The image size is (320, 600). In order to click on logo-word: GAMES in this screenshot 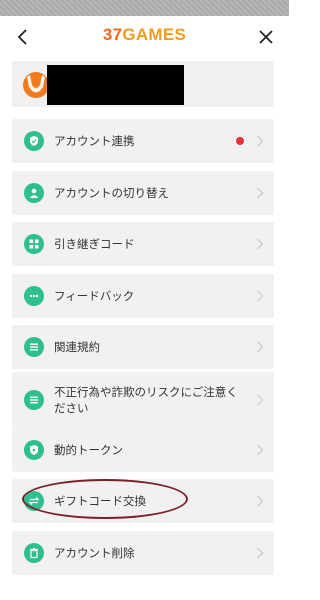, I will do `click(154, 34)`.